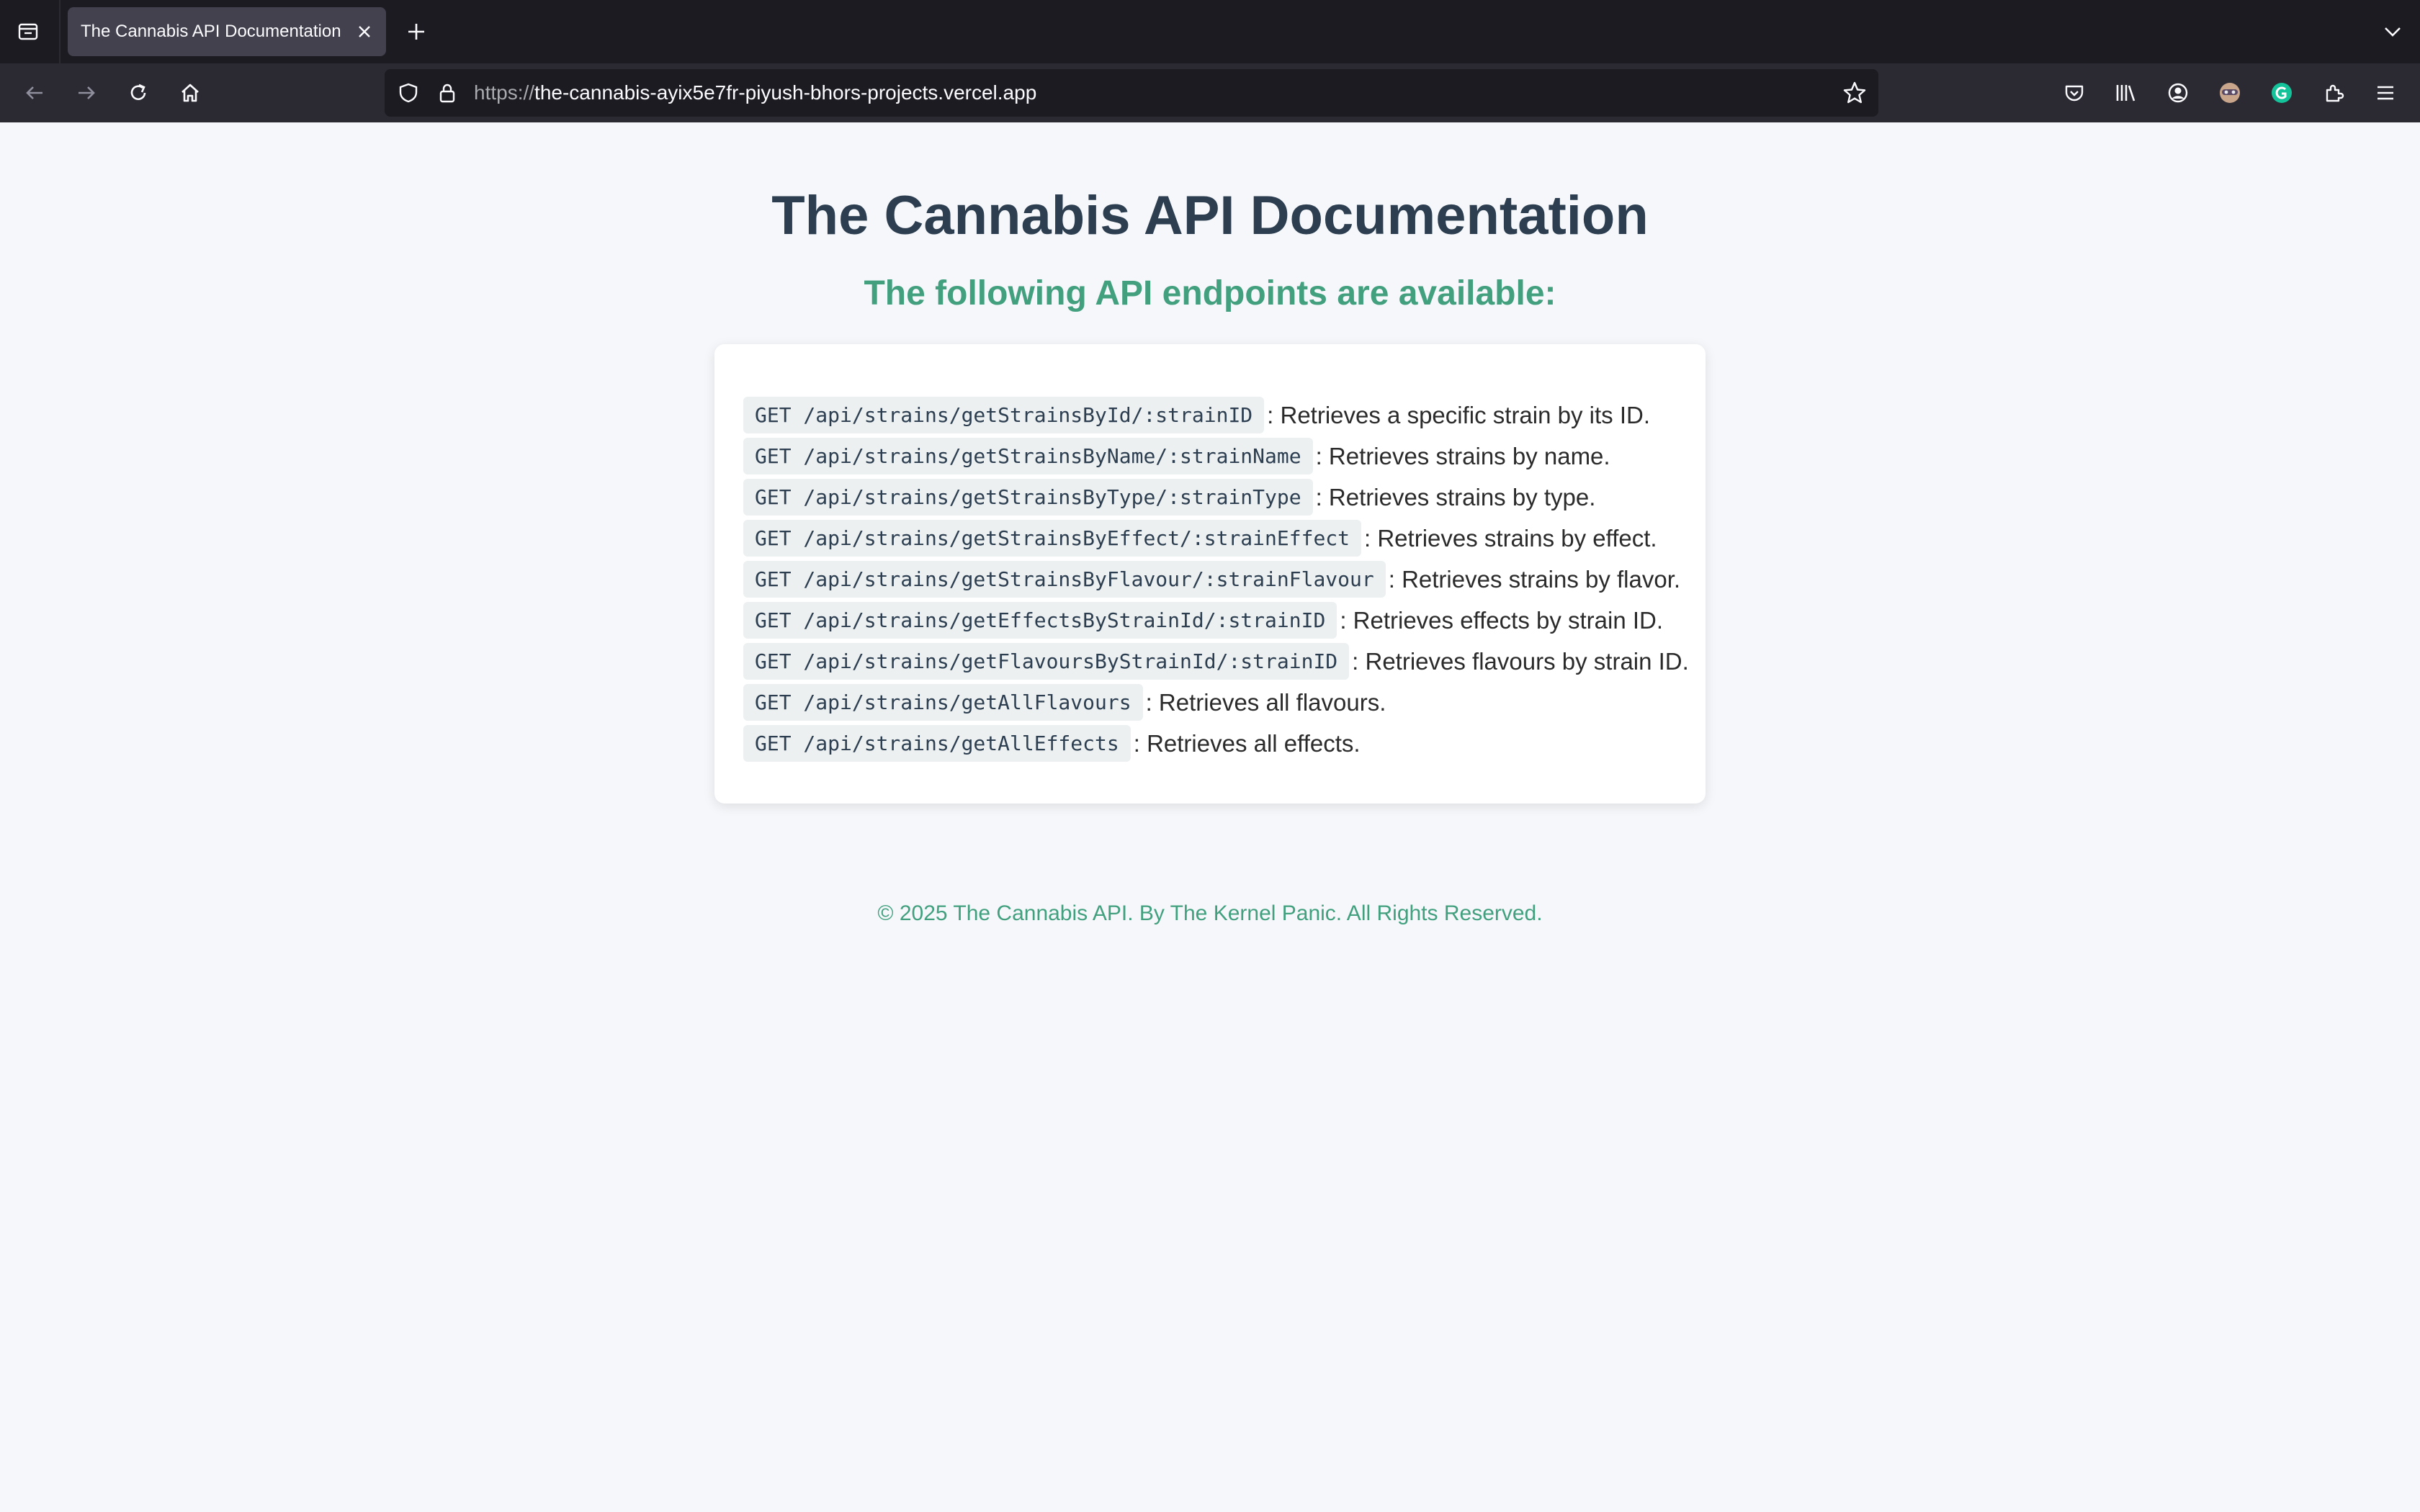 This screenshot has width=2420, height=1512. What do you see at coordinates (1534, 579) in the screenshot?
I see `endpoint-description: : Retrieves strains by flavor.` at bounding box center [1534, 579].